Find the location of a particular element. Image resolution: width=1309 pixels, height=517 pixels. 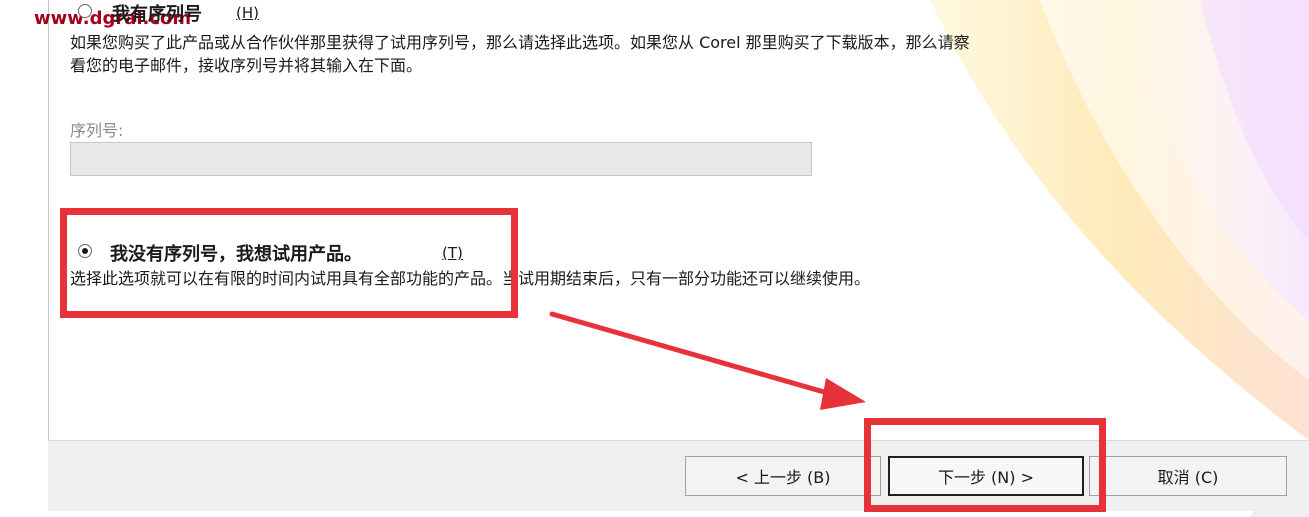

has-serial-description-line2: 看您的电子邮件，接收序列号并将其输入在下面。 is located at coordinates (246, 65).